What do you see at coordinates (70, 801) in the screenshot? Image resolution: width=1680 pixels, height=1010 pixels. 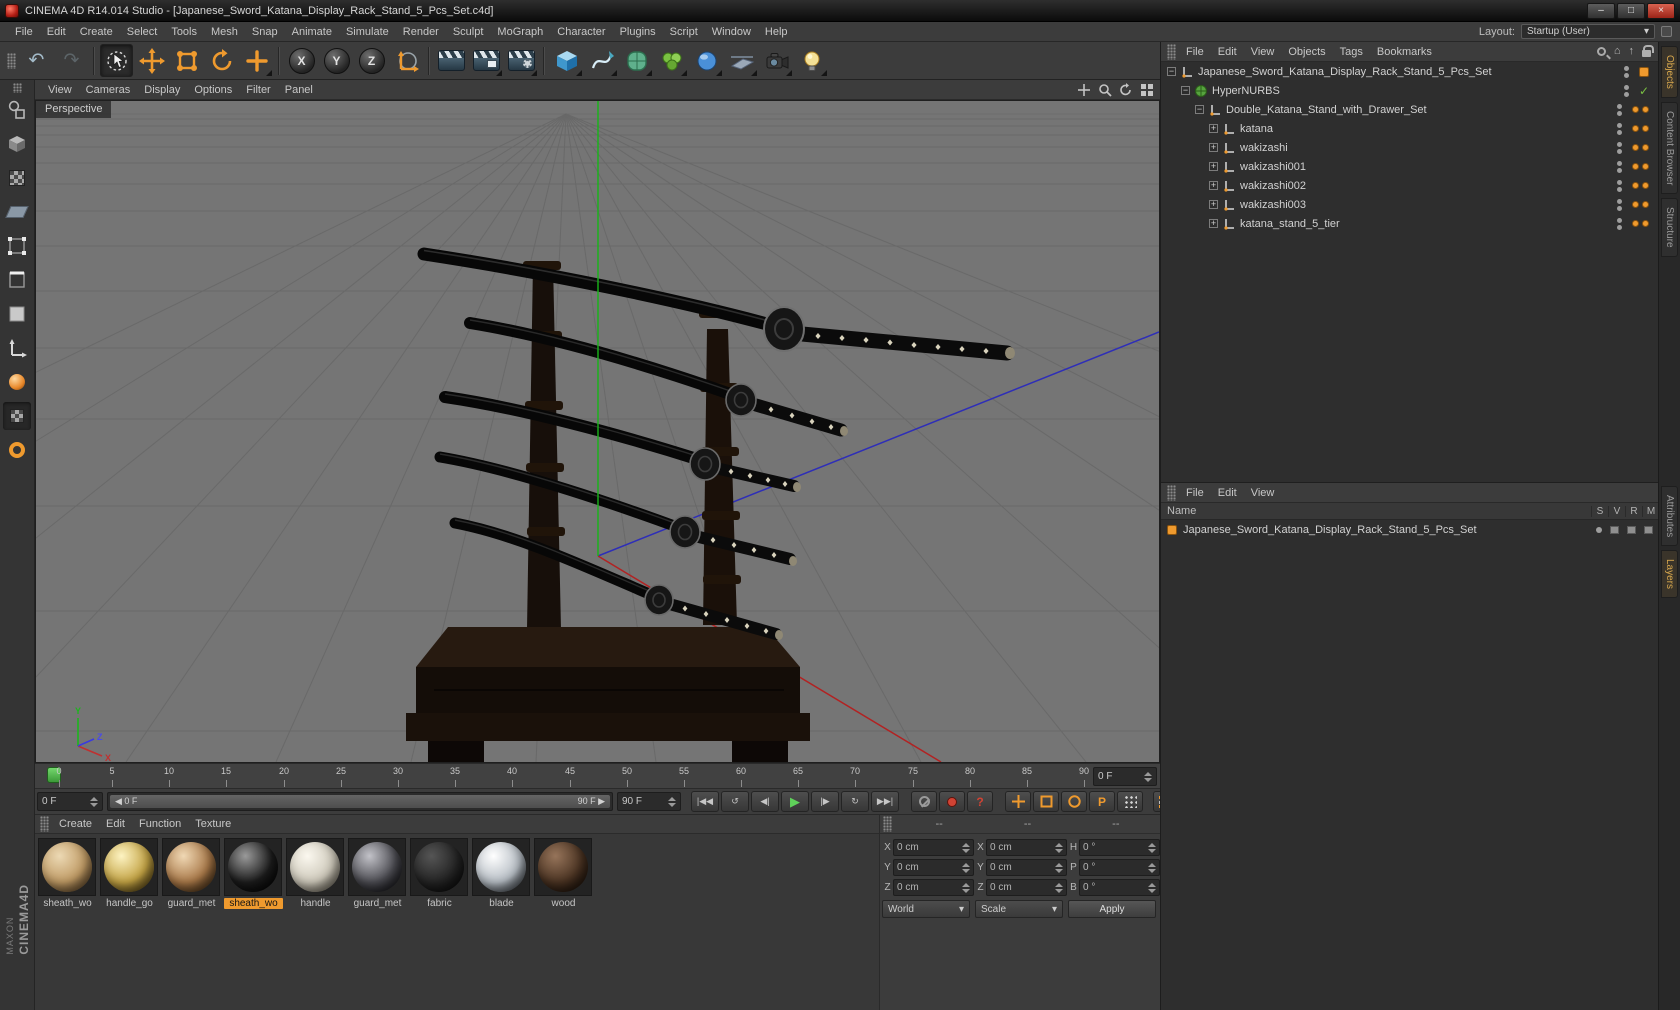 I see `current-frame-field: 0 F` at bounding box center [70, 801].